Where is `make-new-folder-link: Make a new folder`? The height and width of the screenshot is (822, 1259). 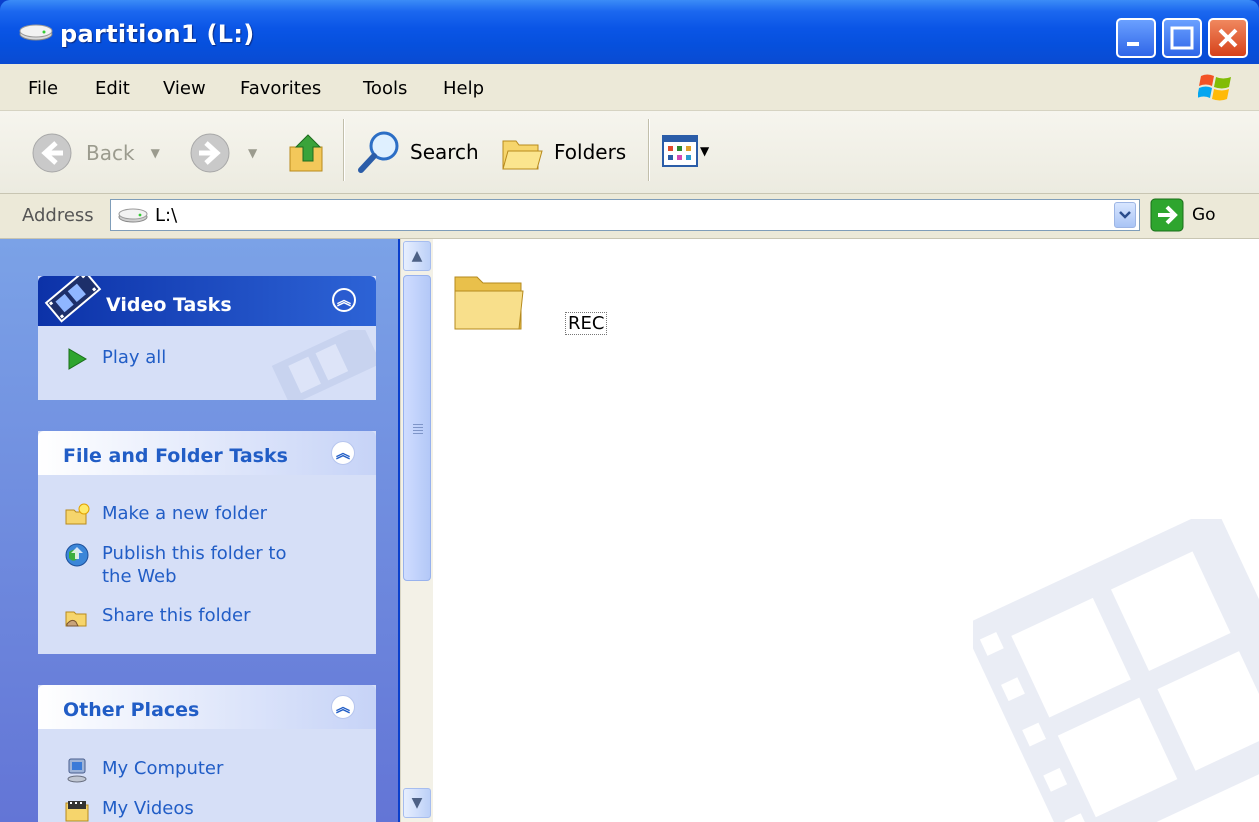
make-new-folder-link: Make a new folder is located at coordinates (165, 515).